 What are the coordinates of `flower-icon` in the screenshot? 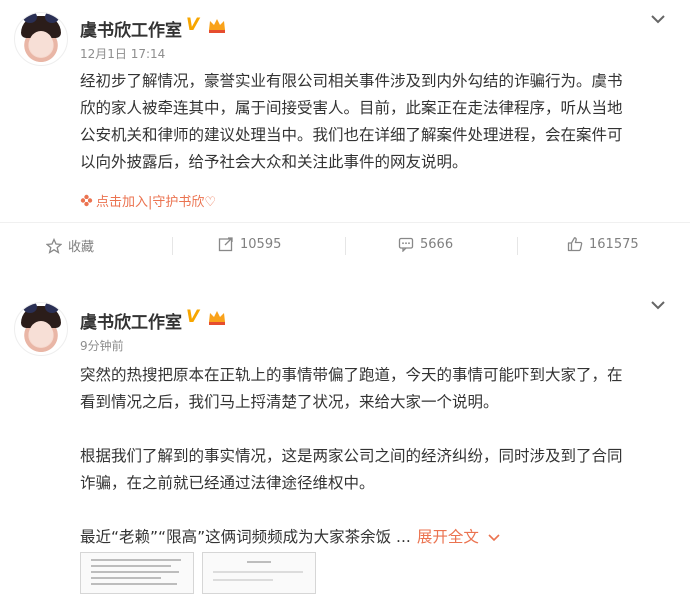 It's located at (86, 200).